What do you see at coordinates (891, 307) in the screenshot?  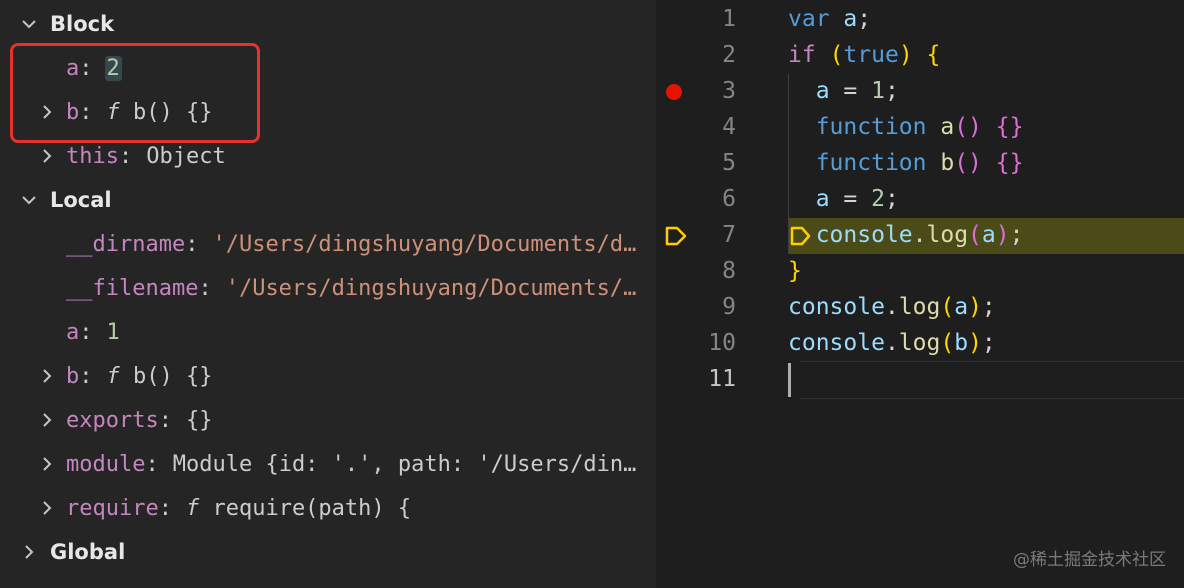 I see `code-token: .` at bounding box center [891, 307].